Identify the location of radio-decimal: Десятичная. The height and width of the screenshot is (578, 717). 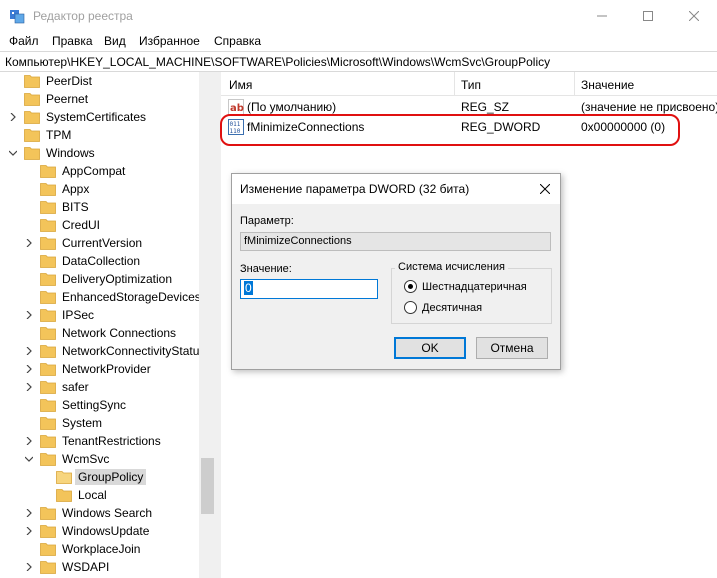
(443, 307).